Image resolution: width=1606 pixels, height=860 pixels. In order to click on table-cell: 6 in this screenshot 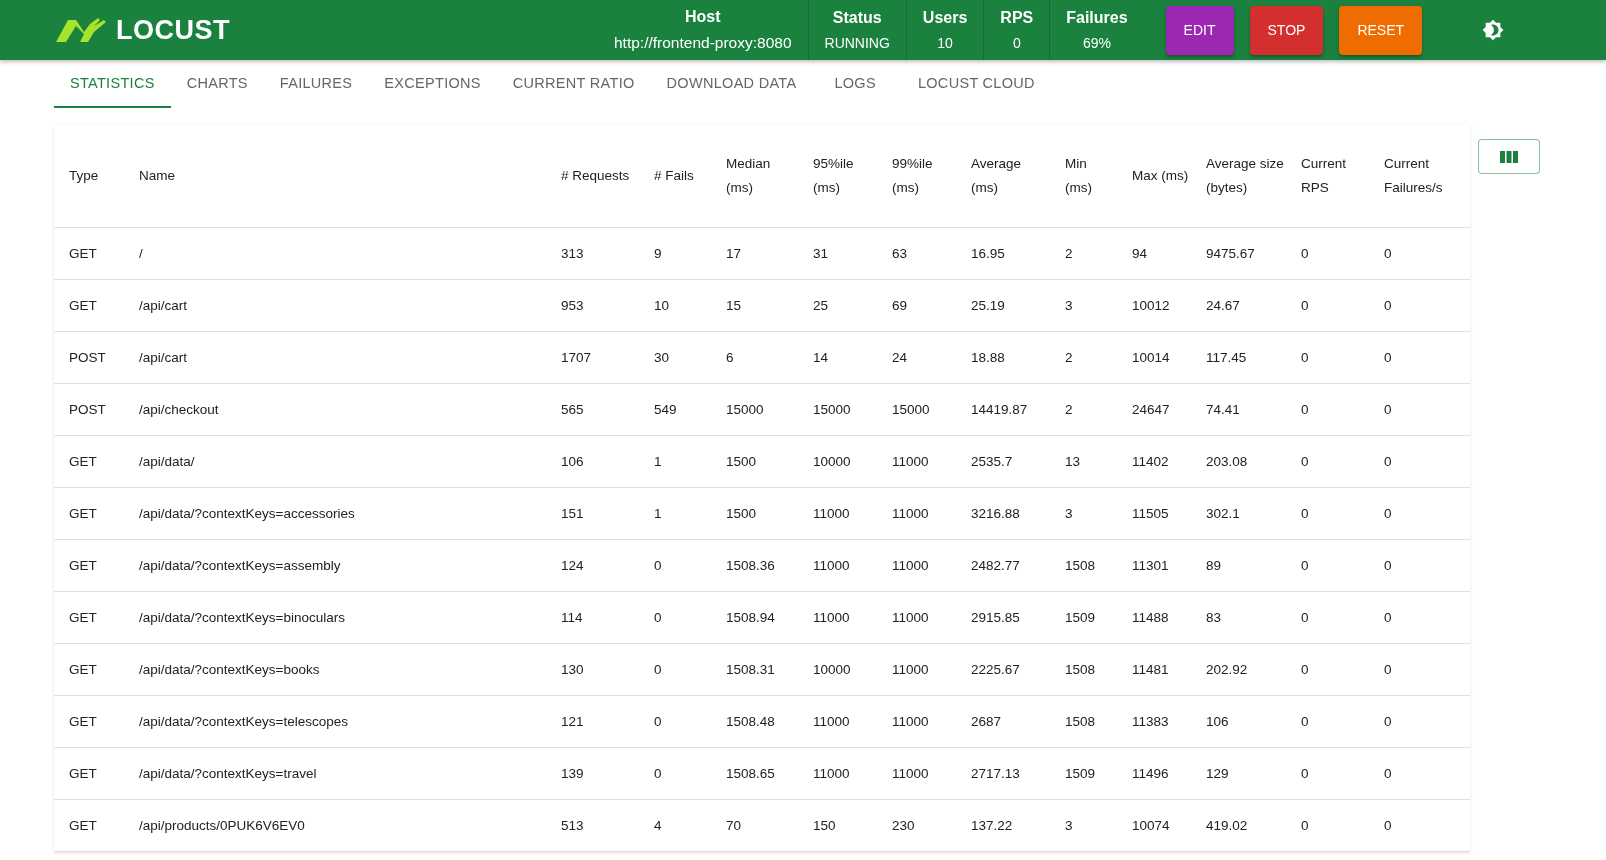, I will do `click(754, 358)`.